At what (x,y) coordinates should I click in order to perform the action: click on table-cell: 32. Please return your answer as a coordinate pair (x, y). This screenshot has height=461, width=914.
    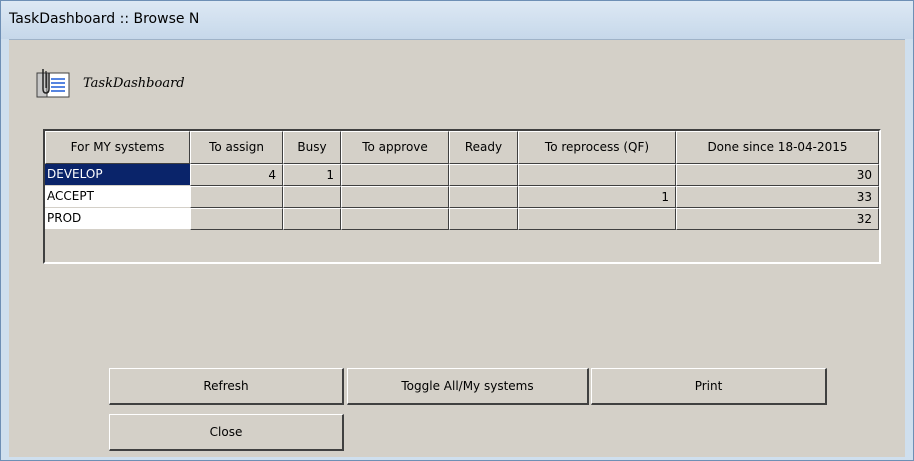
    Looking at the image, I should click on (777, 219).